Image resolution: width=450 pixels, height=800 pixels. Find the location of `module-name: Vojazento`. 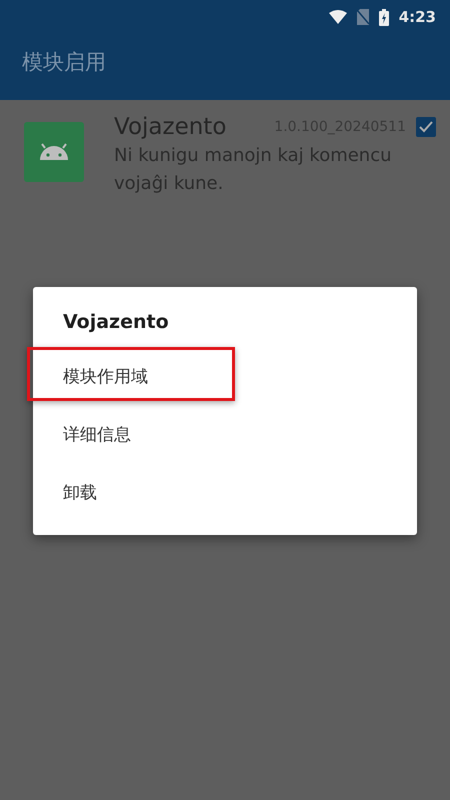

module-name: Vojazento is located at coordinates (171, 127).